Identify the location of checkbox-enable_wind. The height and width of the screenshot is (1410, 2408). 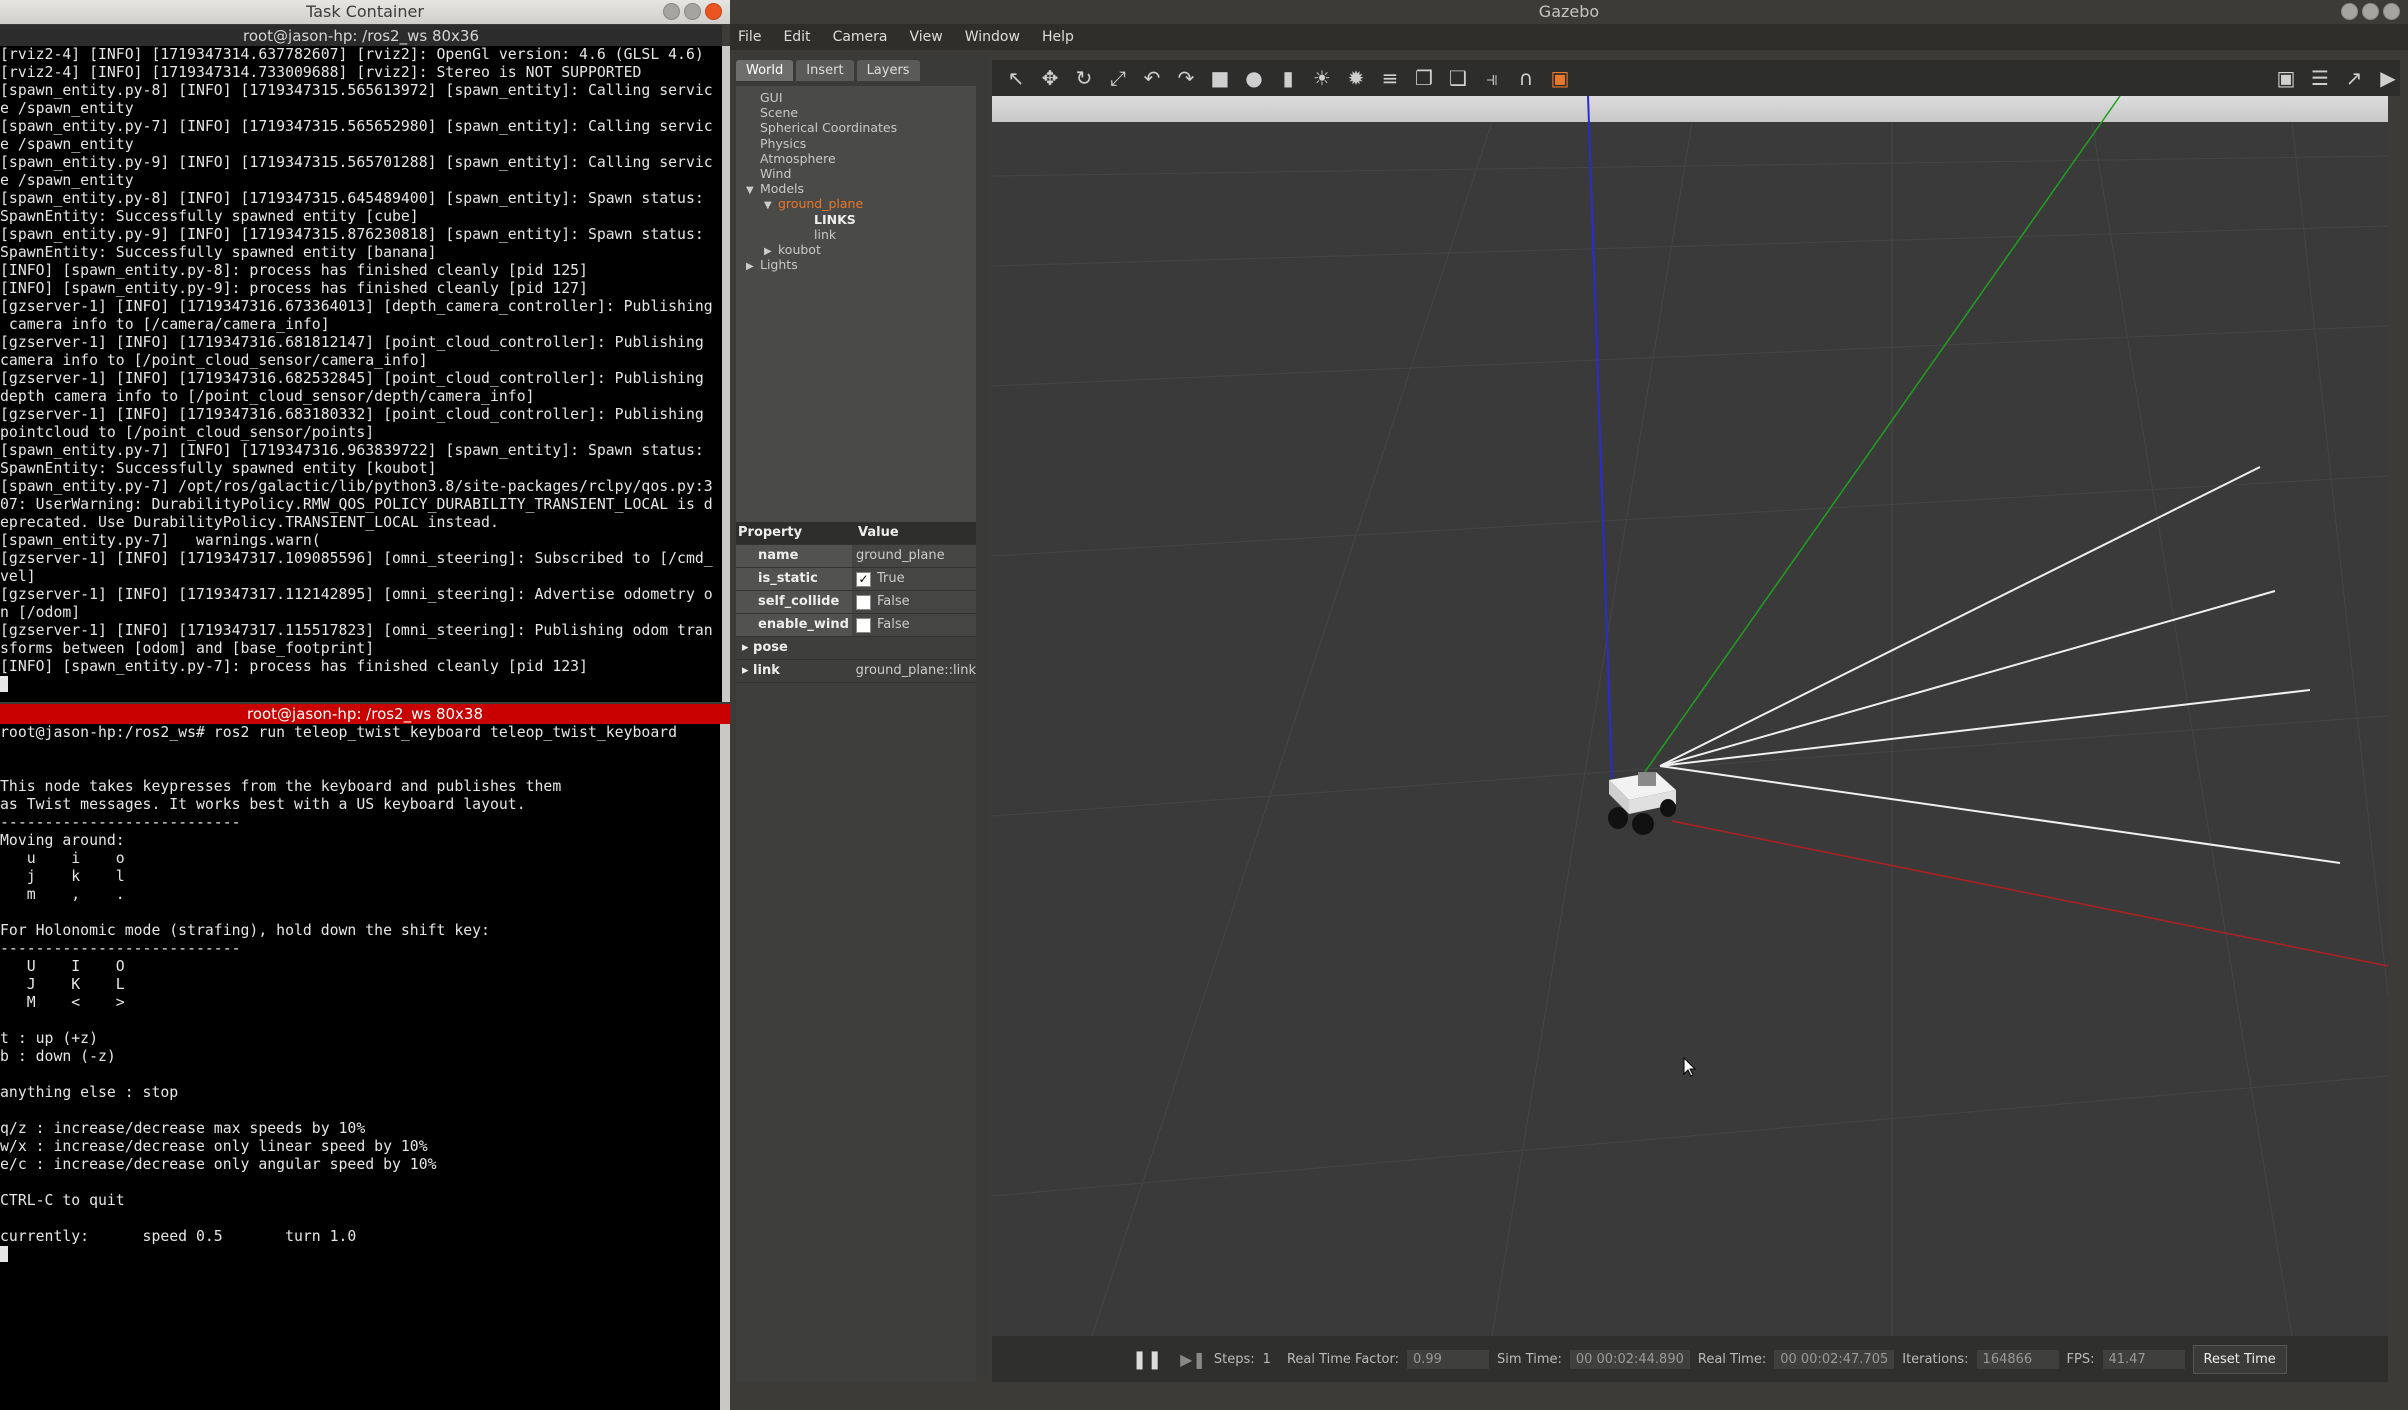
(863, 625).